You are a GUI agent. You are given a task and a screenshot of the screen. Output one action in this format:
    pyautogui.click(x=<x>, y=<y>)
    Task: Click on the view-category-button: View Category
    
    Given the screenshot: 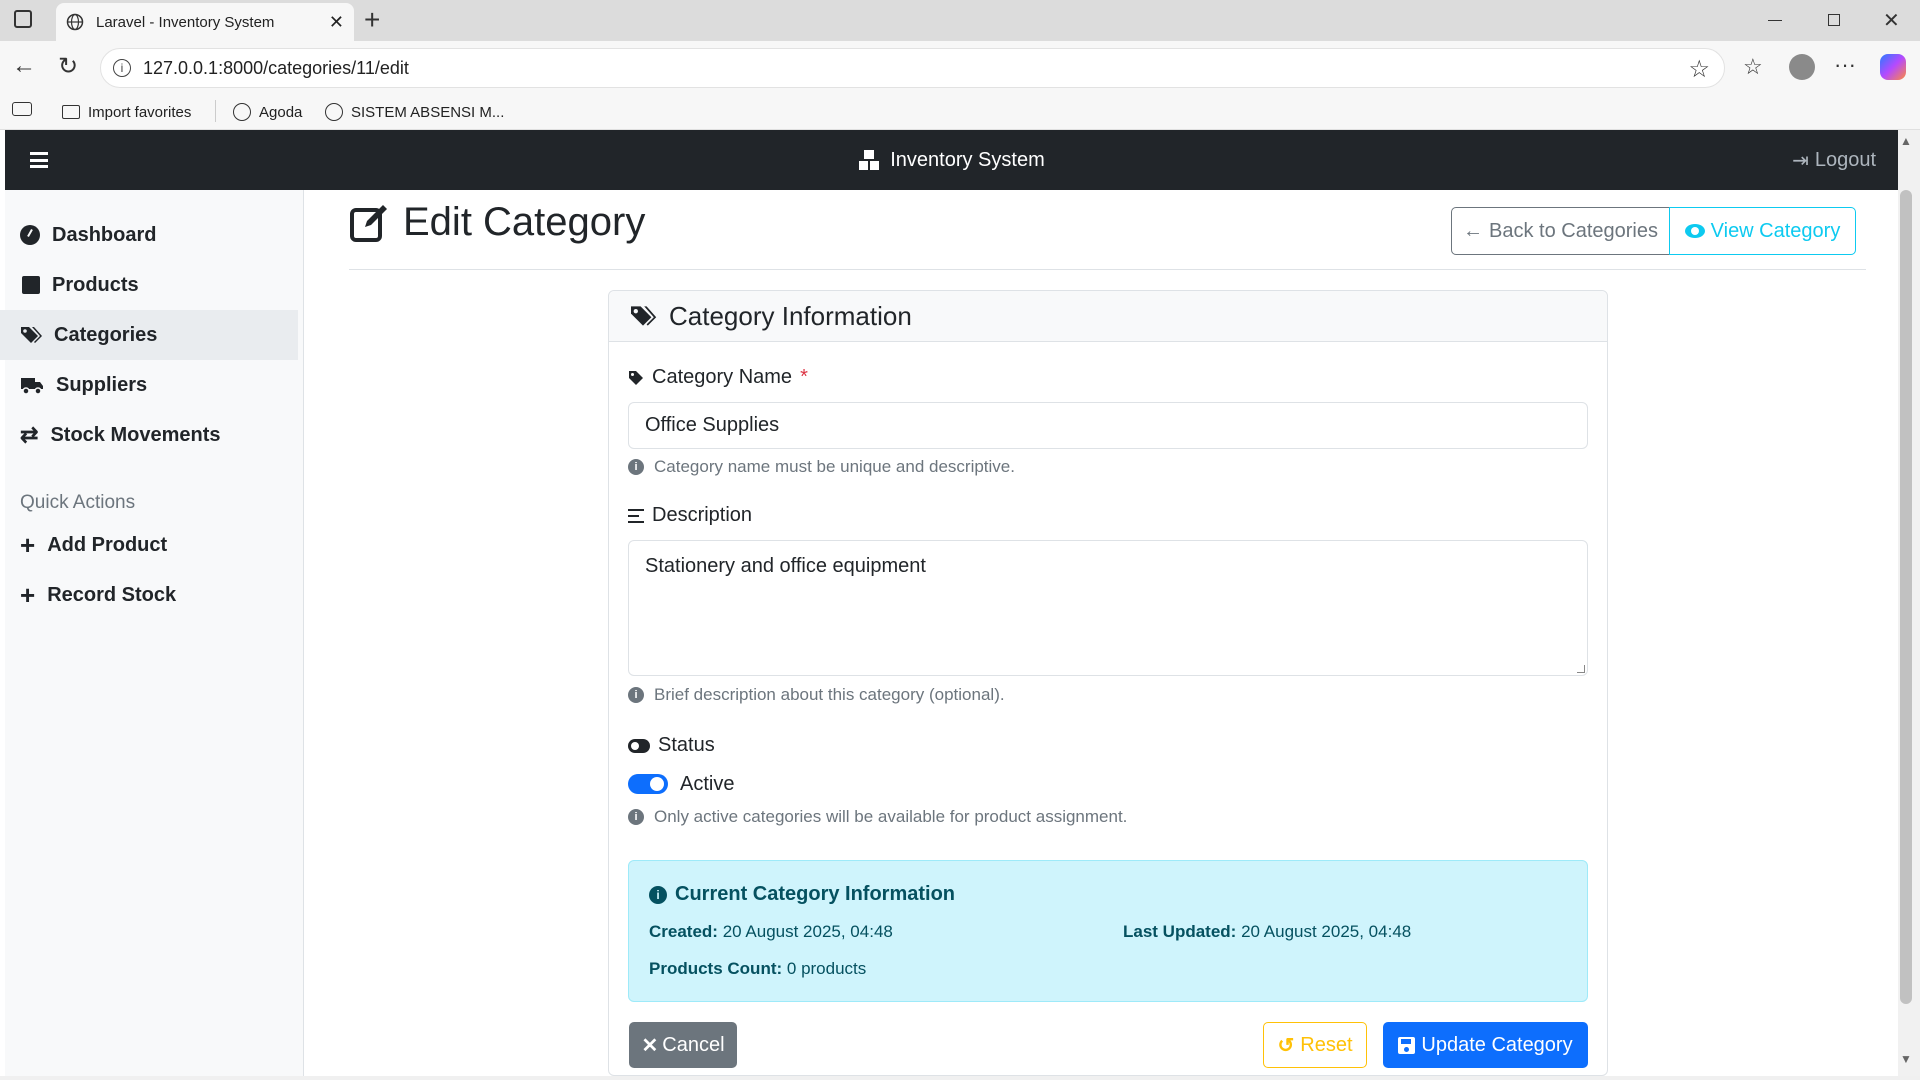 What is the action you would take?
    pyautogui.click(x=1762, y=231)
    